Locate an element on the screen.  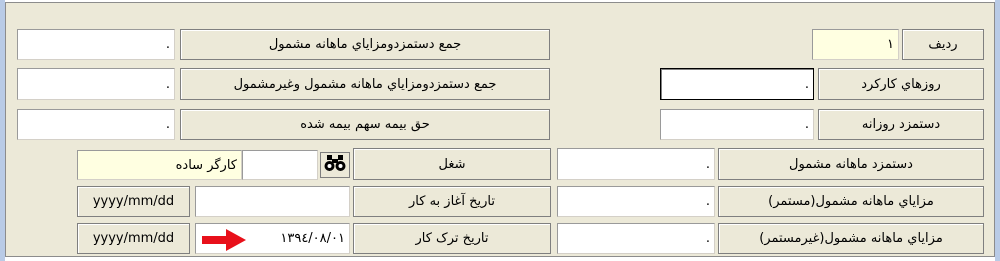
daily-wage-label: دستمزد روزانه is located at coordinates (901, 124).